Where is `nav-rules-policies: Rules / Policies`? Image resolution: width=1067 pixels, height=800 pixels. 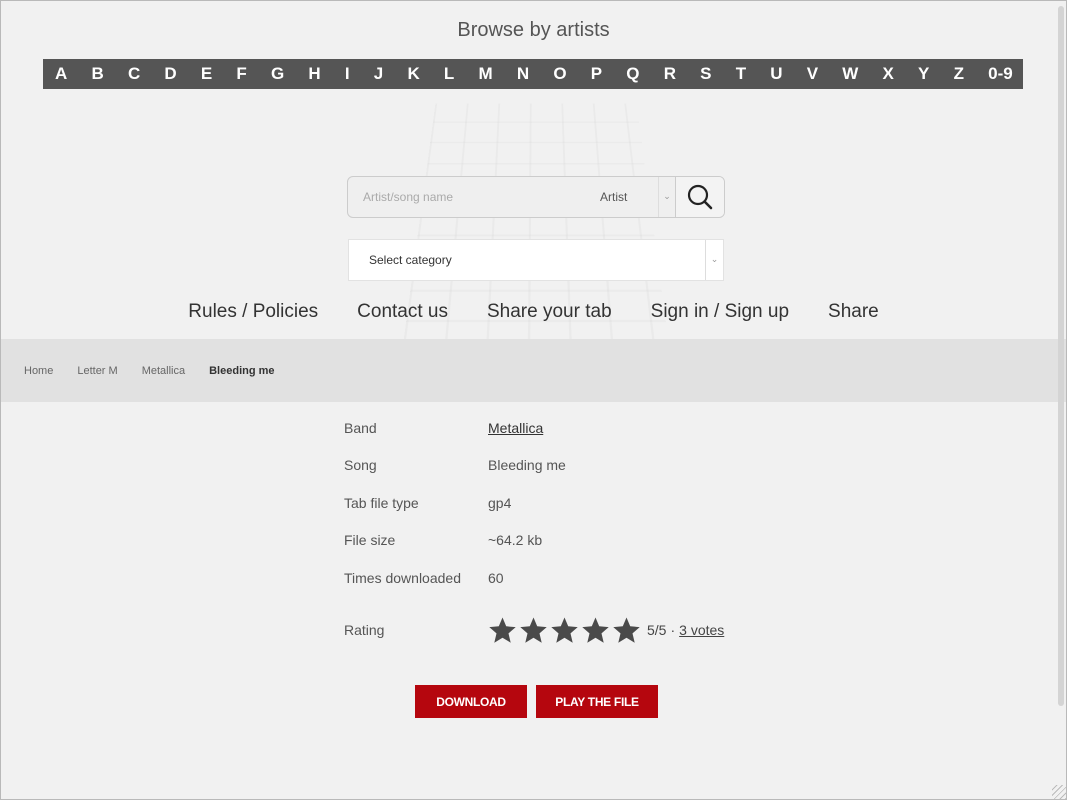 nav-rules-policies: Rules / Policies is located at coordinates (253, 312).